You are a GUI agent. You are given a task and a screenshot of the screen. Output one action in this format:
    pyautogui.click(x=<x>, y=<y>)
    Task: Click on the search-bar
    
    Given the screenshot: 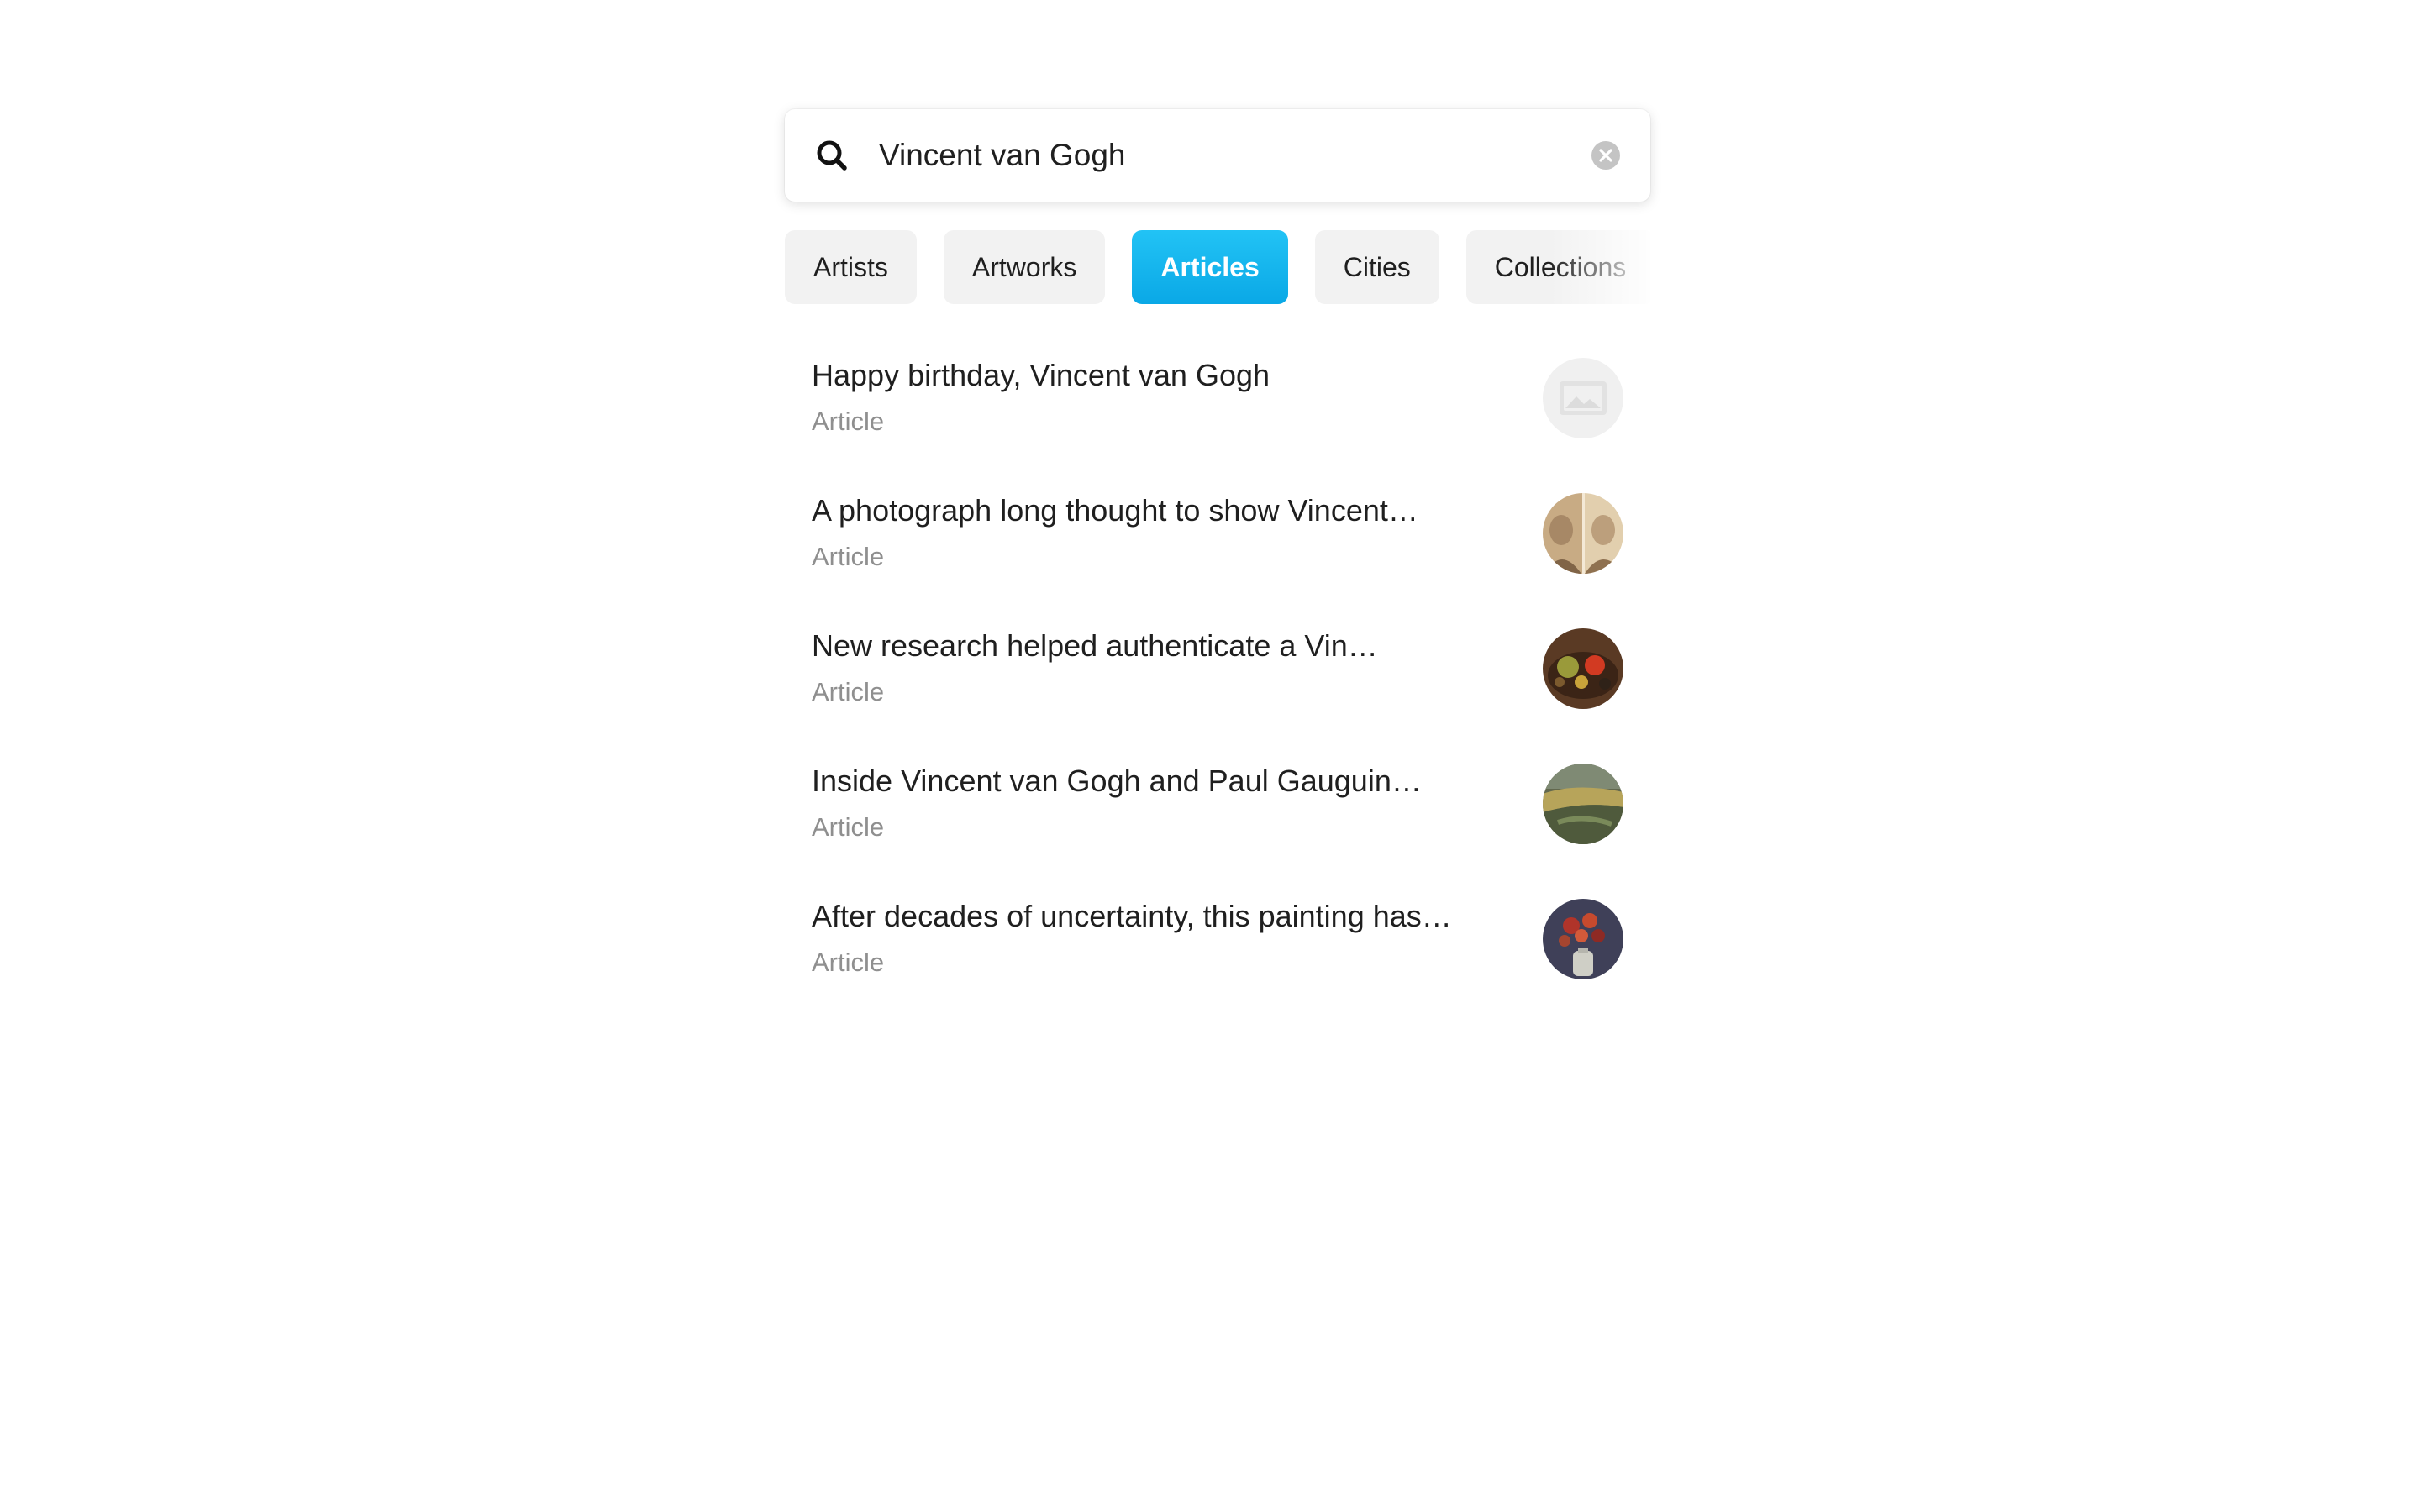 What is the action you would take?
    pyautogui.click(x=1217, y=155)
    